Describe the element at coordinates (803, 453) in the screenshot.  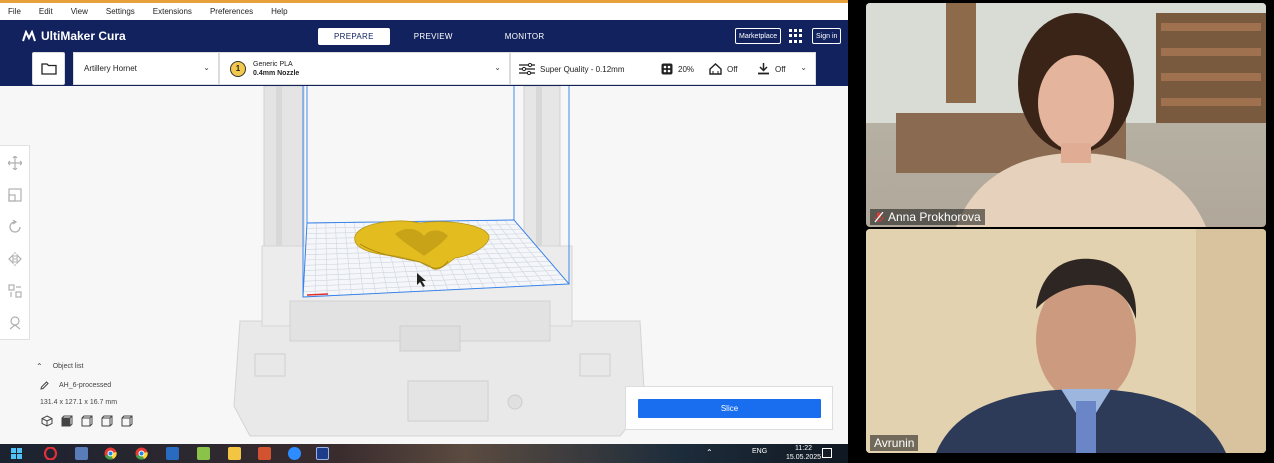
I see `clock: 11:22 15.05.2025` at that location.